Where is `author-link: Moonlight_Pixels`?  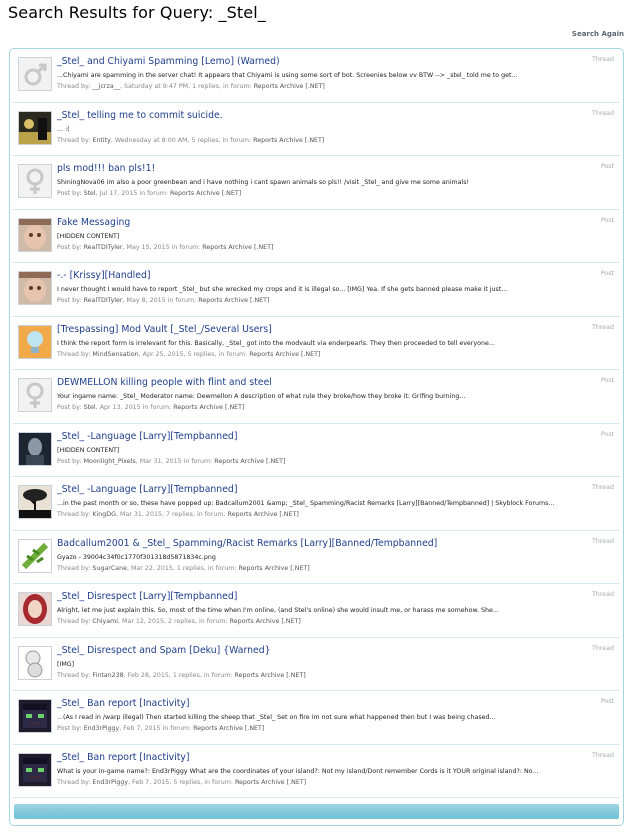
author-link: Moonlight_Pixels is located at coordinates (110, 461).